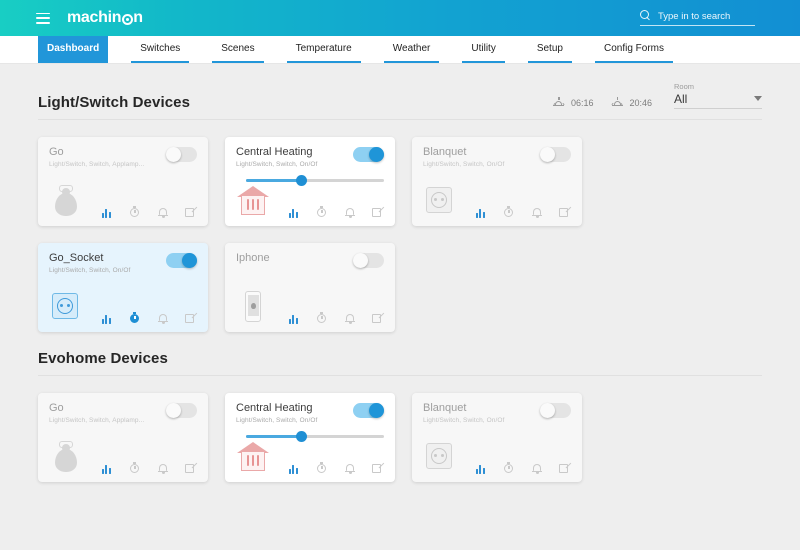  What do you see at coordinates (323, 49) in the screenshot?
I see `tab-temperature: Temperature` at bounding box center [323, 49].